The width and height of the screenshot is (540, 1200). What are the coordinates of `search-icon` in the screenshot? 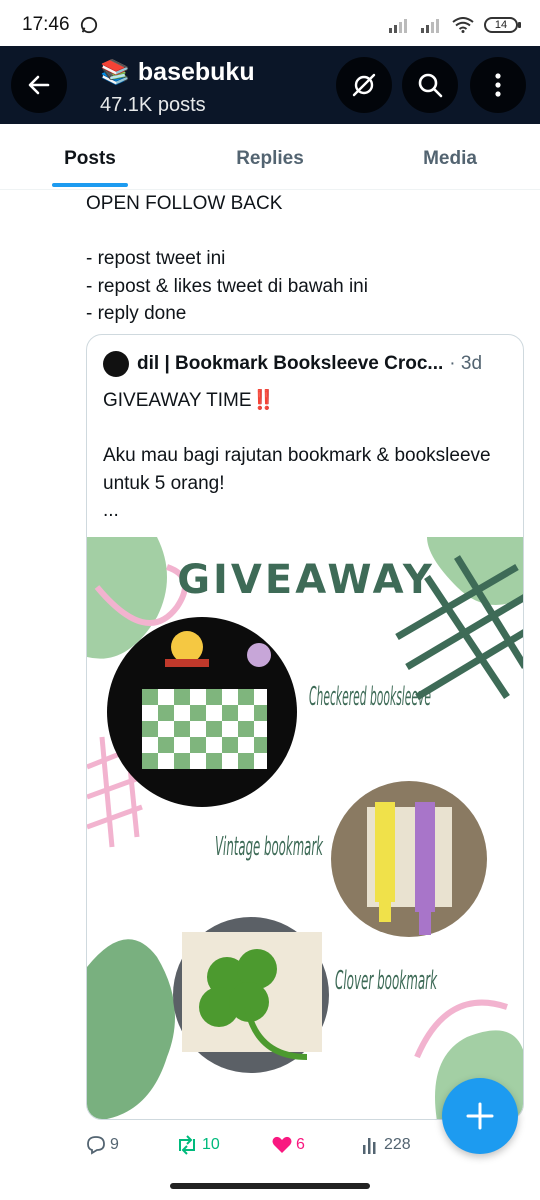 It's located at (430, 85).